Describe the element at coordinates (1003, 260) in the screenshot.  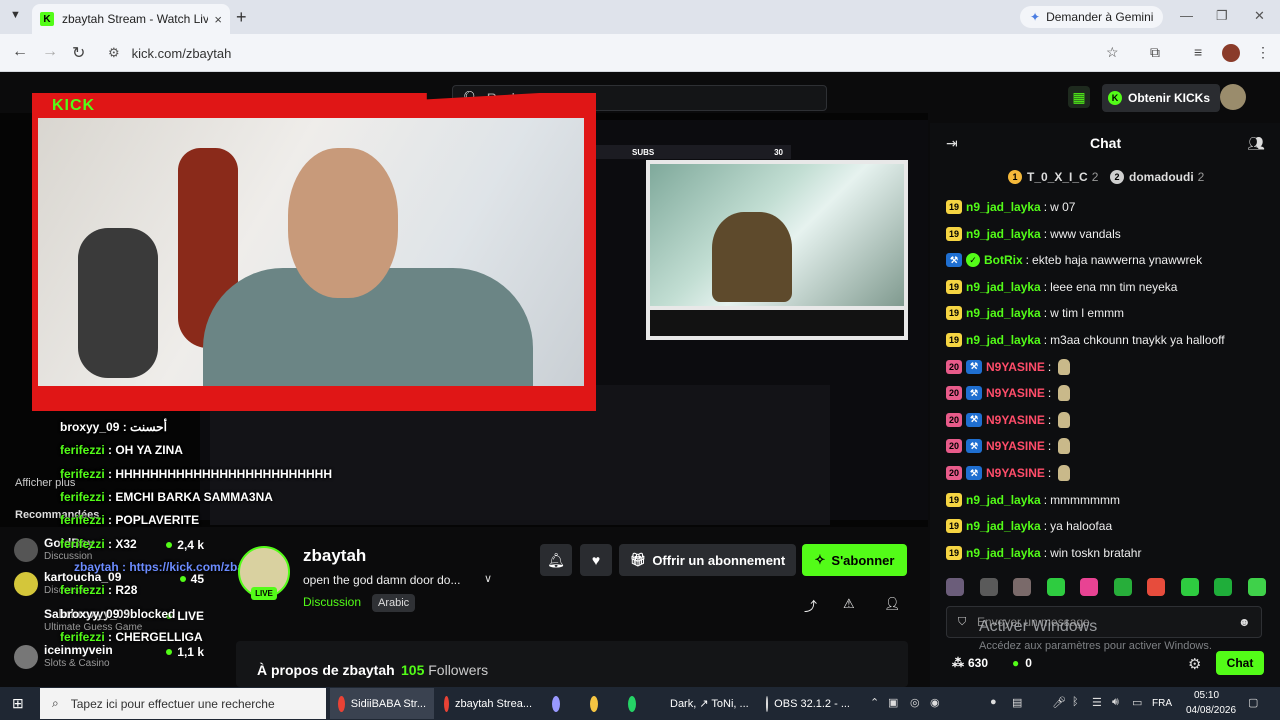
I see `chat-username: BotRix` at that location.